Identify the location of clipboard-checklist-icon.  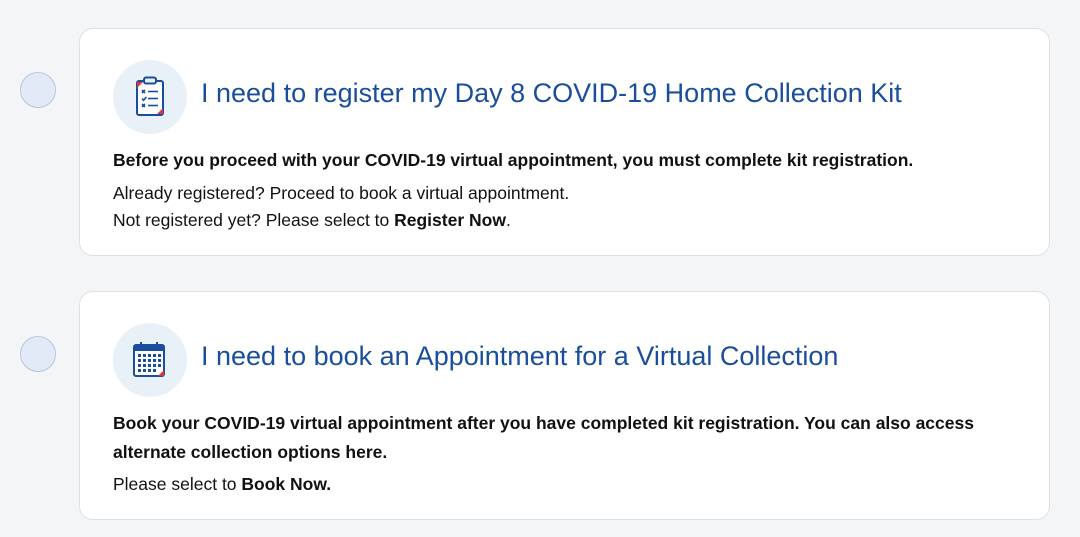
(150, 97).